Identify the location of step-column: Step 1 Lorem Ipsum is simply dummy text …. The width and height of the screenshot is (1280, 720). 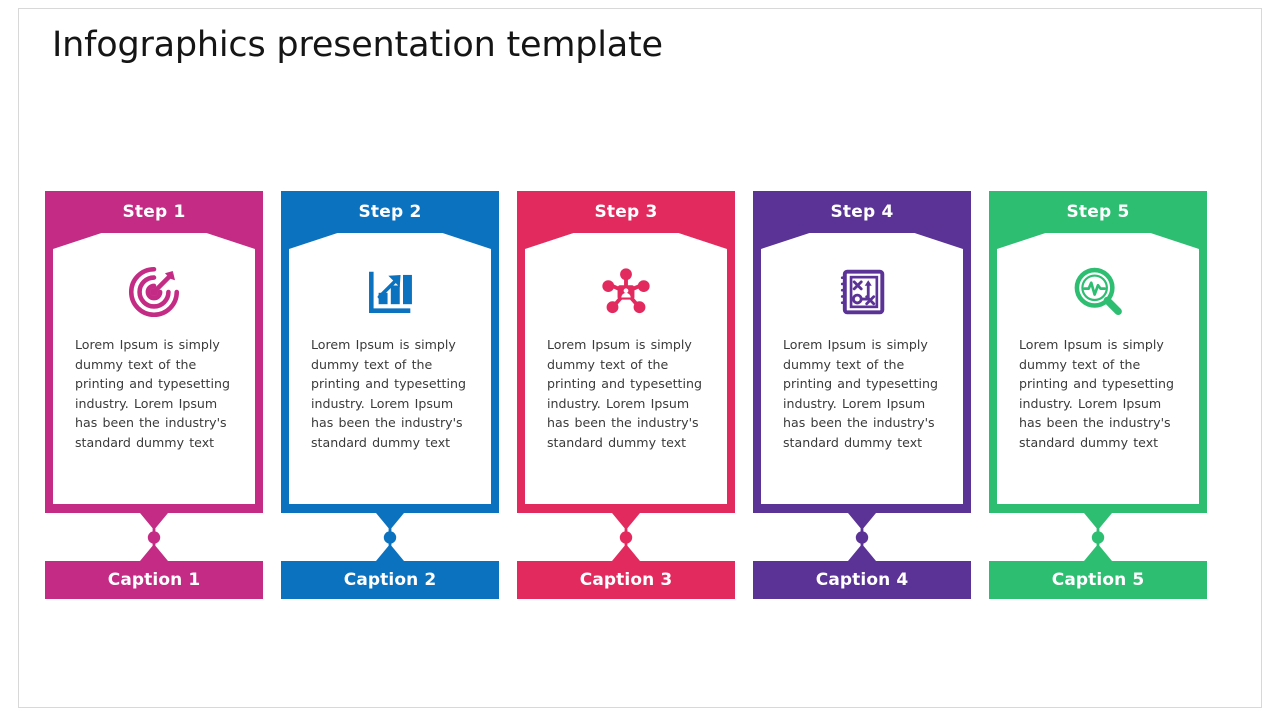
(154, 396).